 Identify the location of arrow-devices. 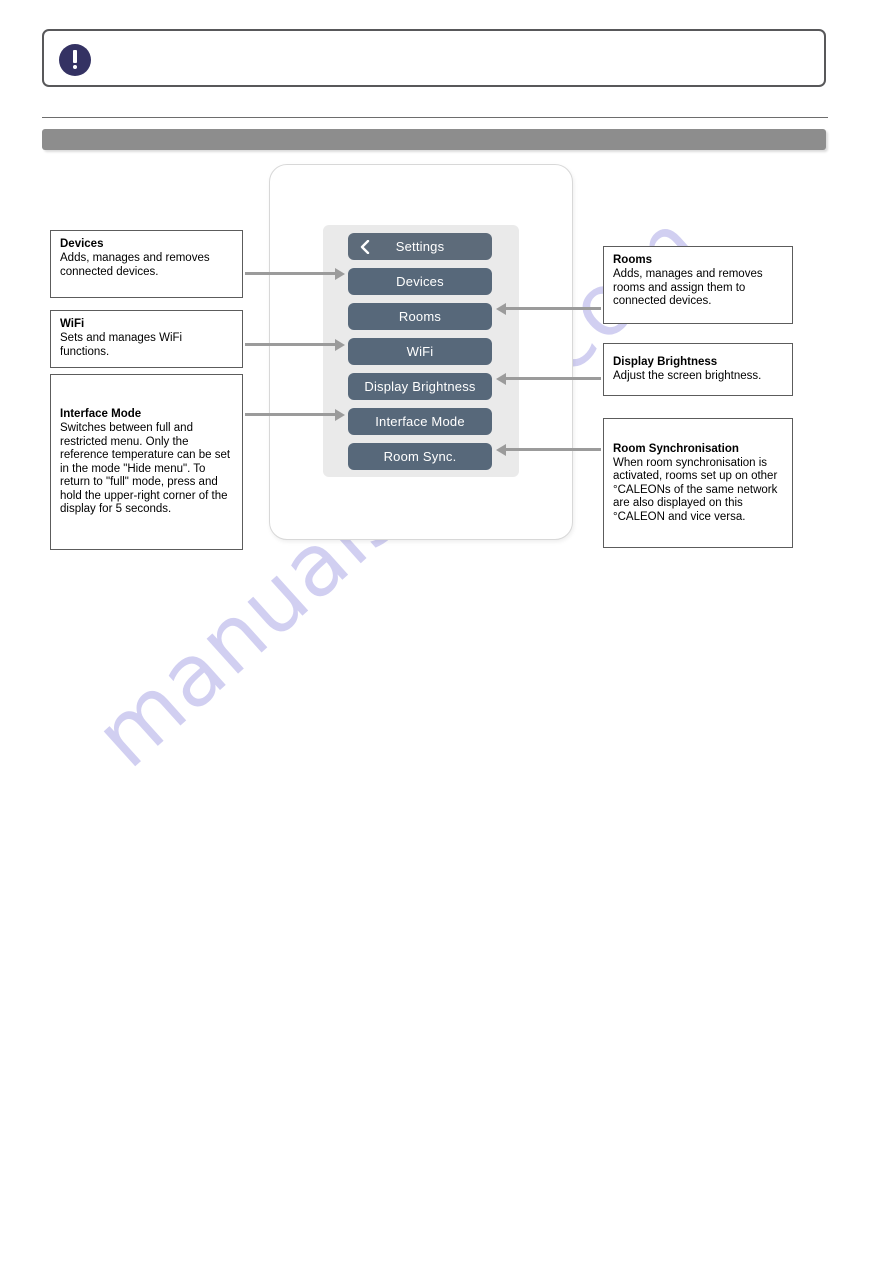
(295, 274).